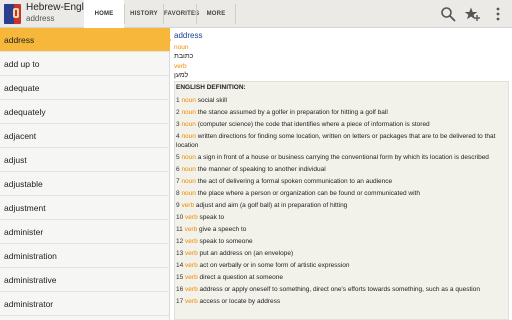 This screenshot has height=320, width=512. I want to click on definition-item: 17 verb access or locate by address, so click(341, 301).